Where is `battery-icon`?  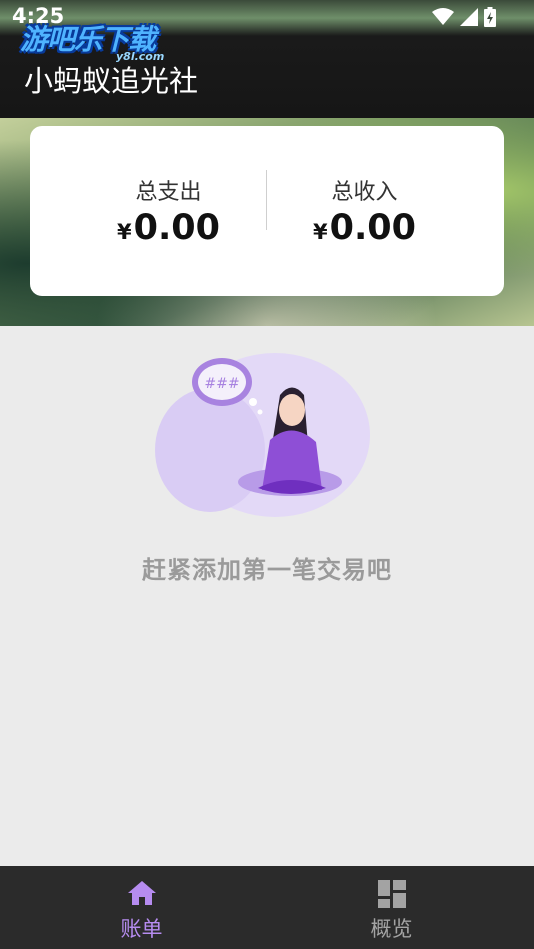 battery-icon is located at coordinates (490, 19).